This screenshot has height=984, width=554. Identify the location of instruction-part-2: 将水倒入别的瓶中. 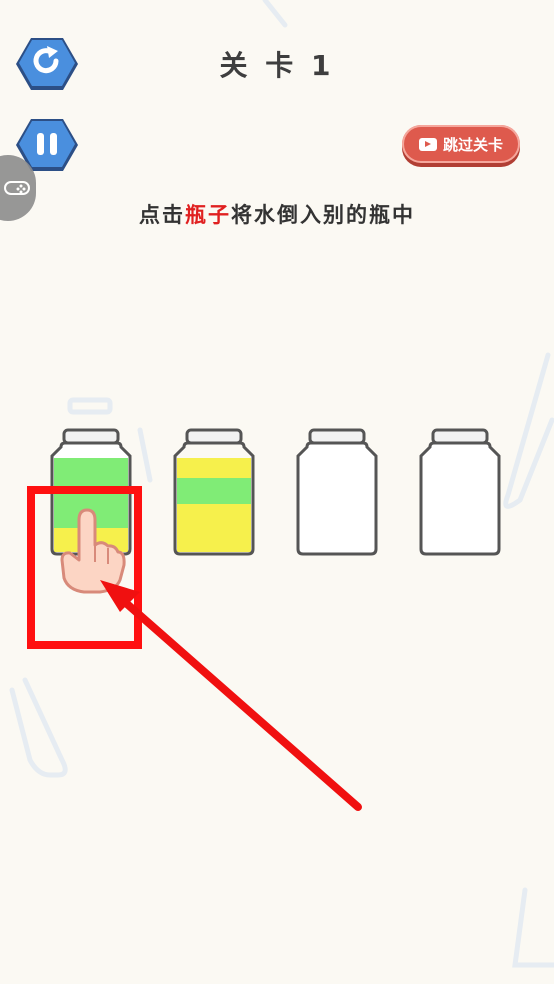
(323, 215).